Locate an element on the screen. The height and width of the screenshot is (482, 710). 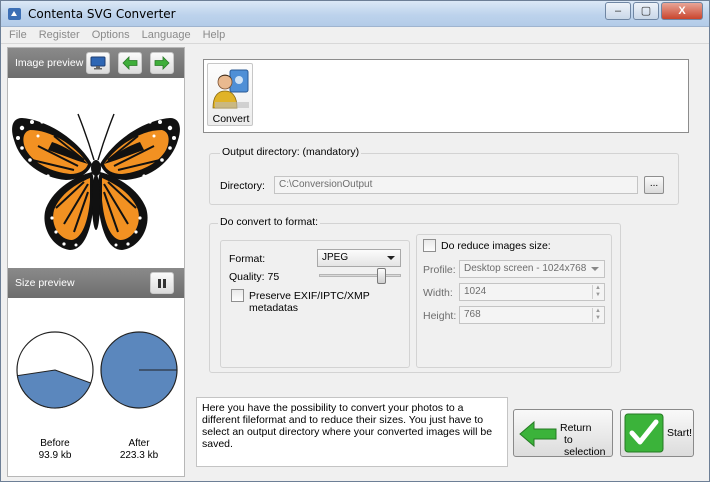
butterfly-preview-image is located at coordinates (96, 182).